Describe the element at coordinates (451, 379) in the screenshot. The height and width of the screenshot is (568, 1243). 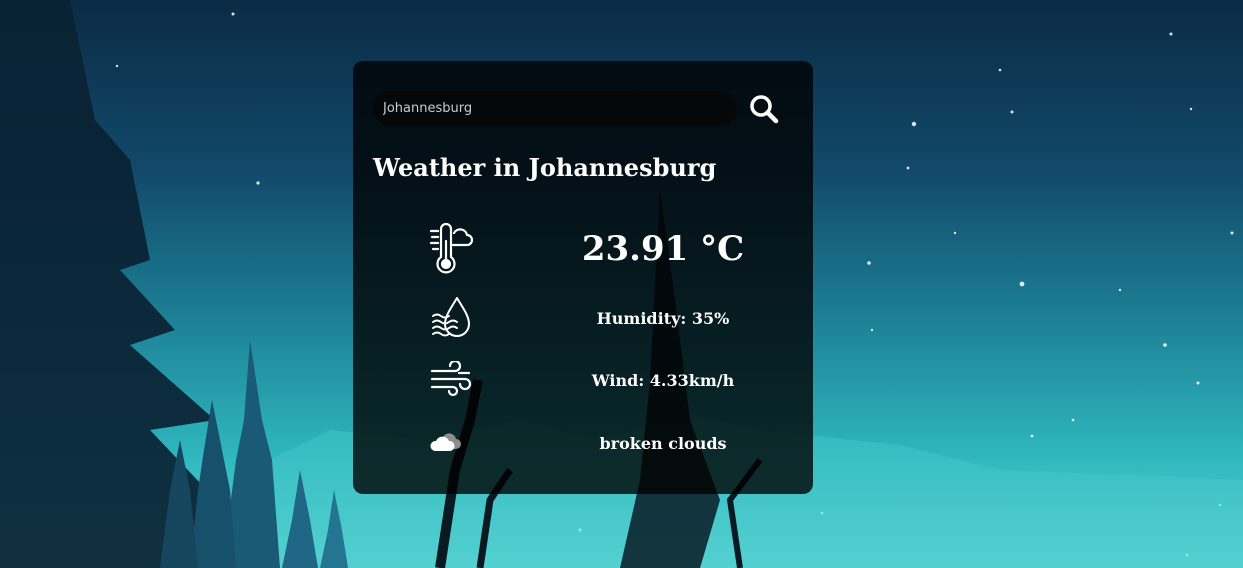
I see `wind-icon` at that location.